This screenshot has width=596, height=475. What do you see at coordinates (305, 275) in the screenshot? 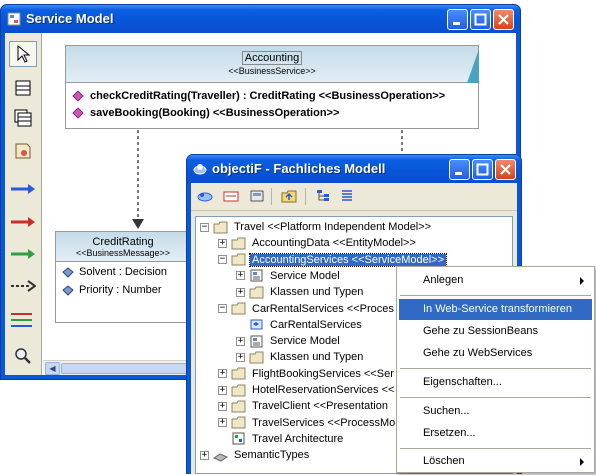
I see `tree-item-label: Service Model` at bounding box center [305, 275].